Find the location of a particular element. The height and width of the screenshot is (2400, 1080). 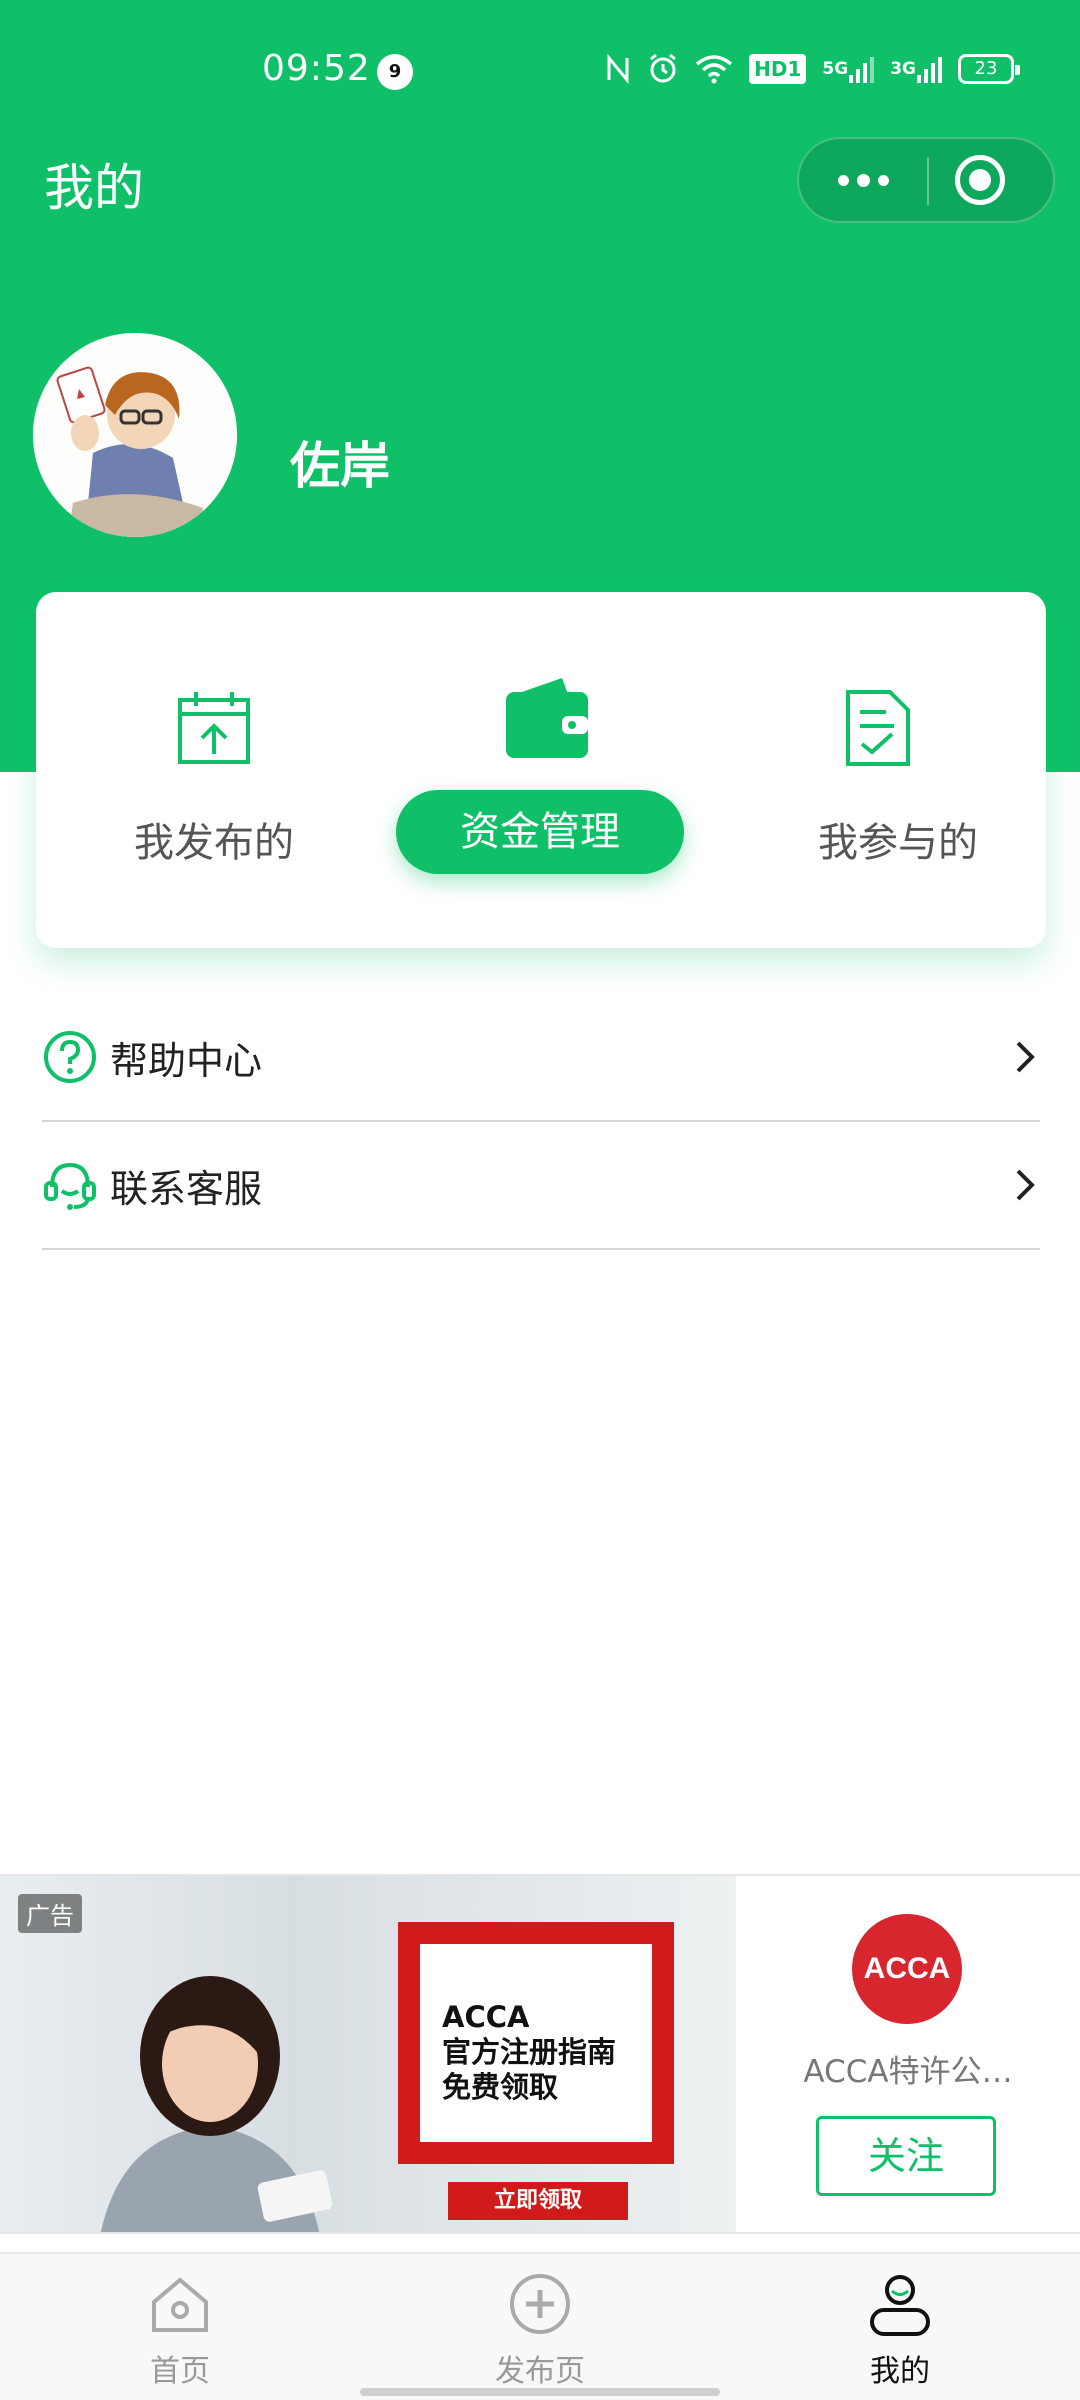

home-indicator is located at coordinates (540, 2392).